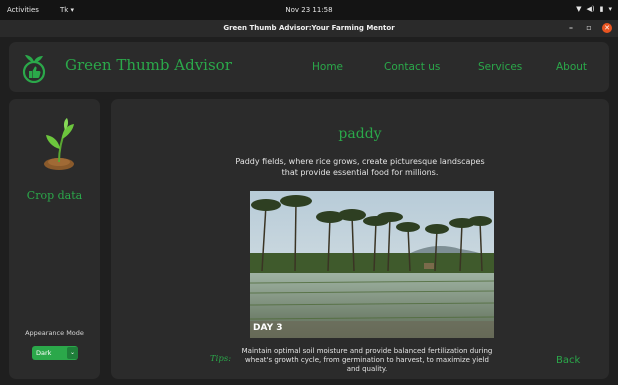 The image size is (618, 385). I want to click on system-menu-arrow-icon: ▾, so click(610, 9).